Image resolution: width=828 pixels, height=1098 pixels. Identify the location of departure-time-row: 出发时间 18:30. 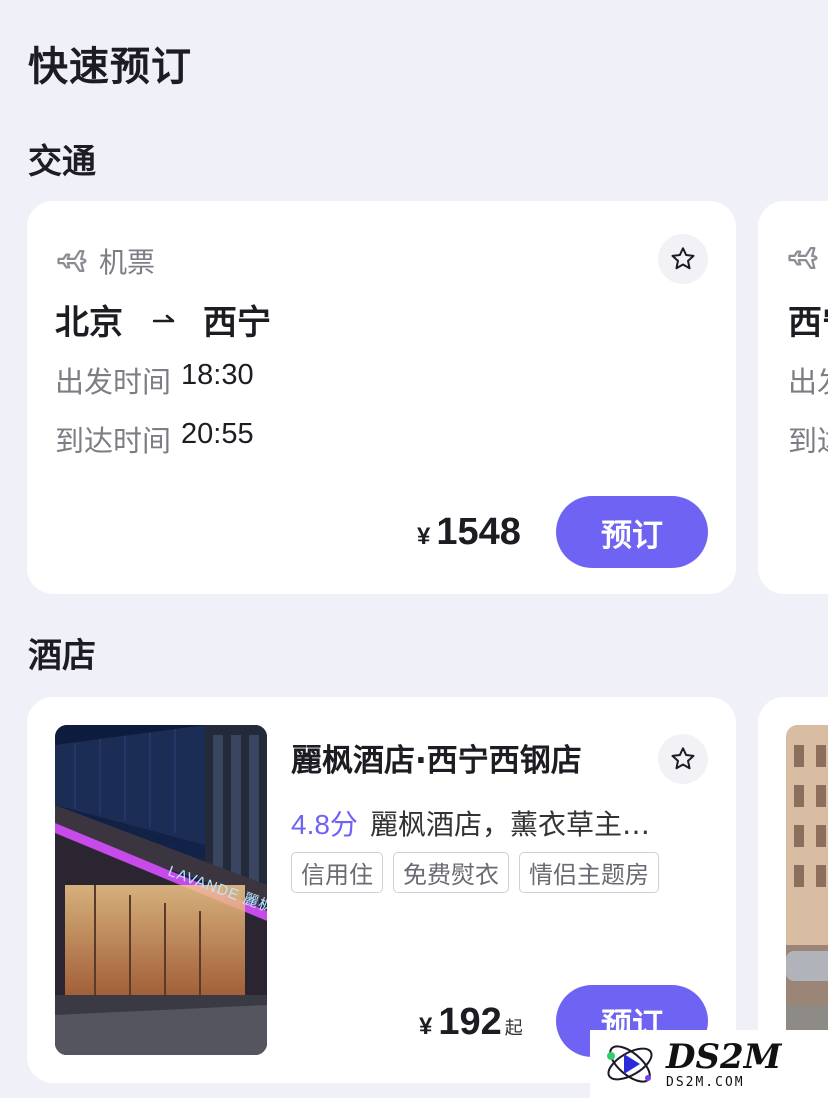
(154, 380).